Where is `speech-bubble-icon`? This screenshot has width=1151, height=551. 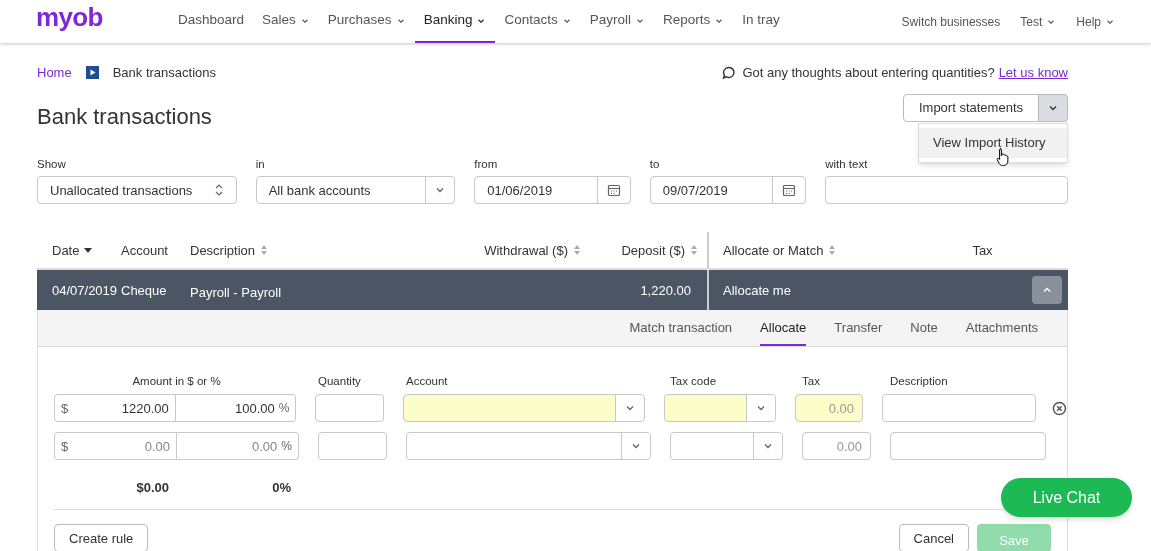 speech-bubble-icon is located at coordinates (729, 72).